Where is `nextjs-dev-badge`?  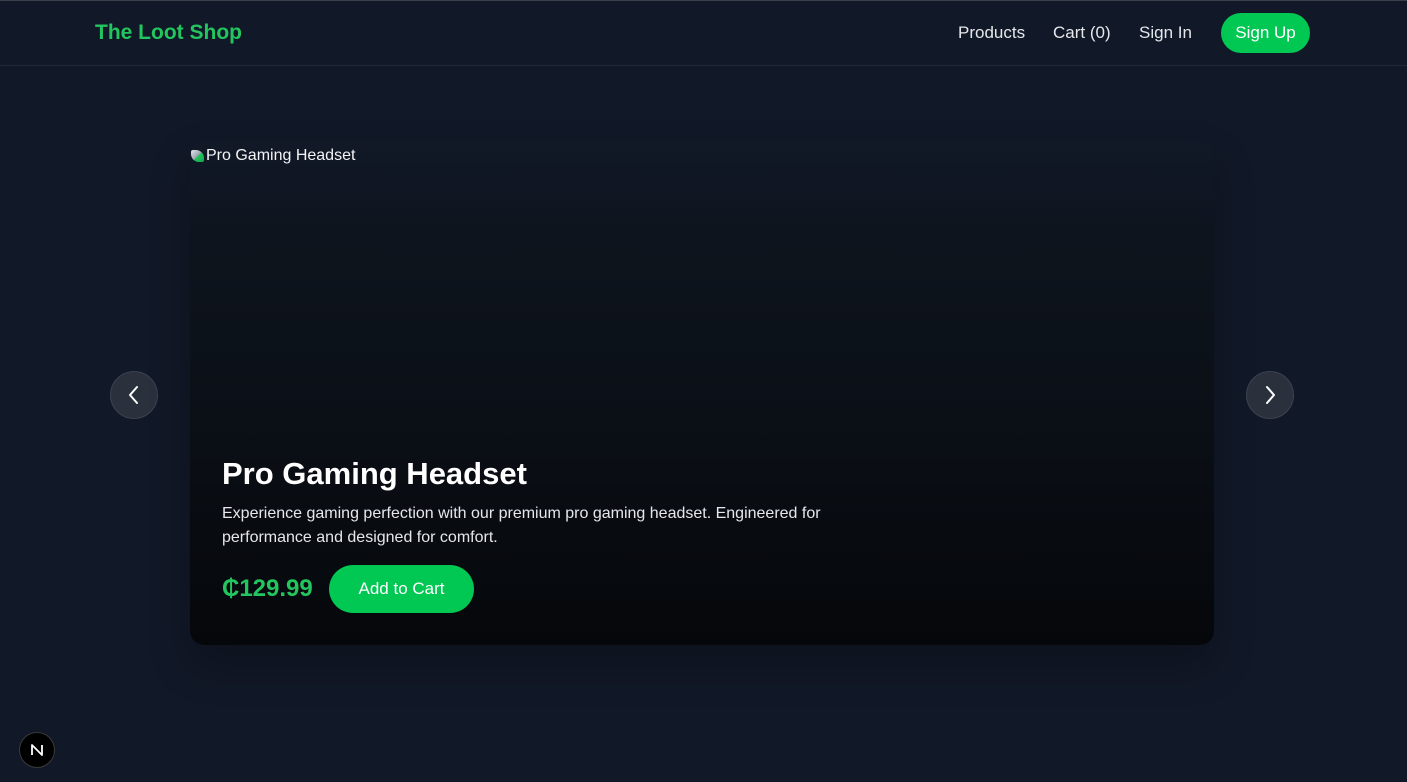
nextjs-dev-badge is located at coordinates (37, 750).